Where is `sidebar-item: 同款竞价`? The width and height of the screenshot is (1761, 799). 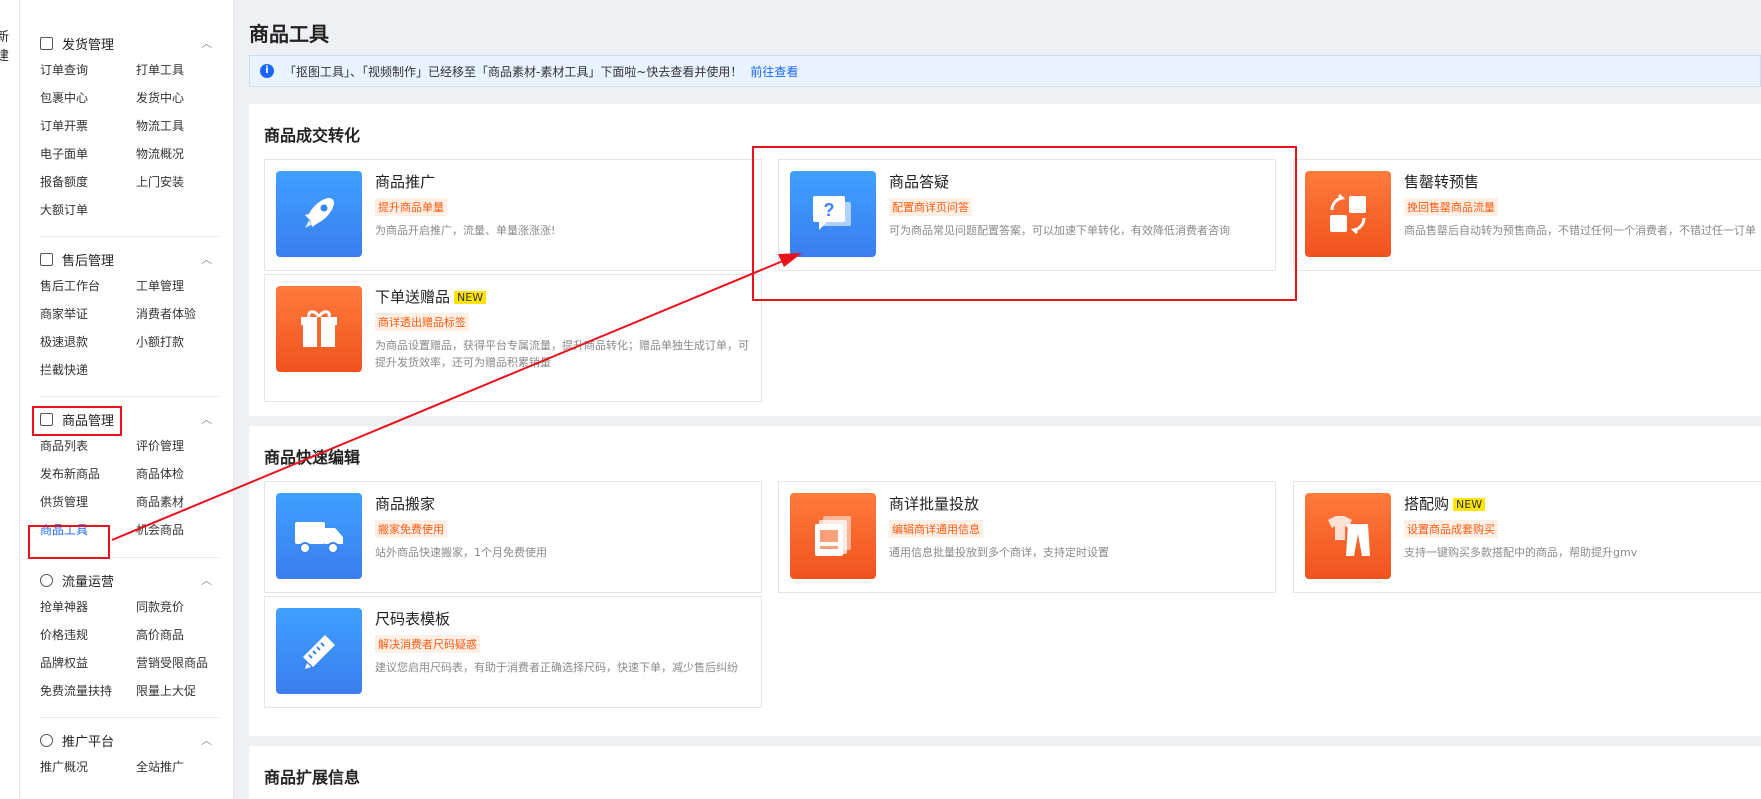
sidebar-item: 同款竞价 is located at coordinates (184, 607).